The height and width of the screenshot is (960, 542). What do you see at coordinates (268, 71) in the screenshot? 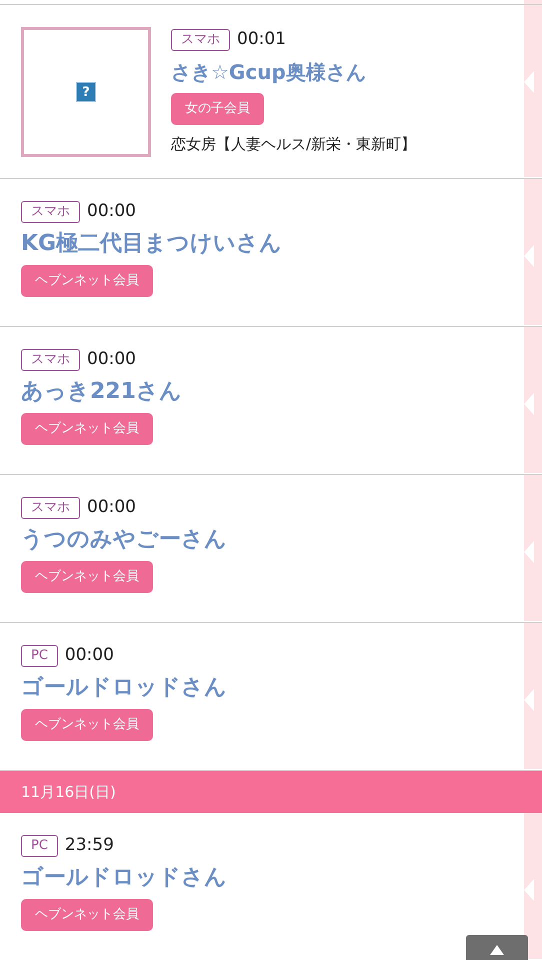
I see `user-name: さき☆Gcup奥様さん` at bounding box center [268, 71].